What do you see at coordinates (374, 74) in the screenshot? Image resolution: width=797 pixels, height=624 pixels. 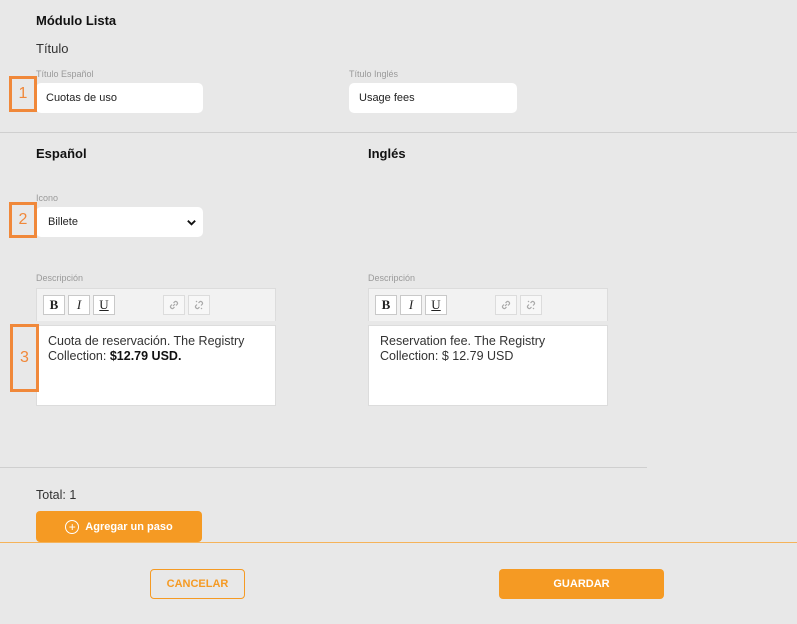 I see `title-en-label: Título Inglés` at bounding box center [374, 74].